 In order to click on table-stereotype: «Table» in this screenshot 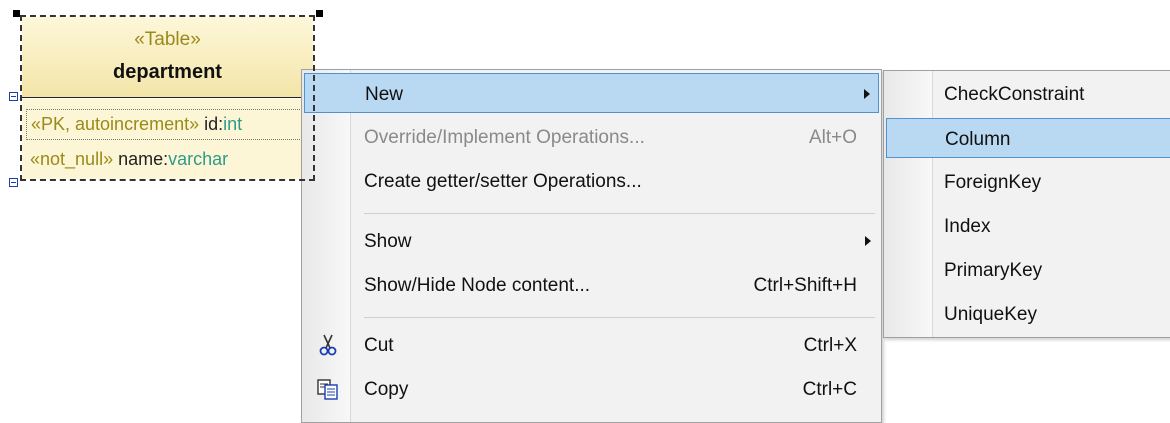, I will do `click(167, 39)`.